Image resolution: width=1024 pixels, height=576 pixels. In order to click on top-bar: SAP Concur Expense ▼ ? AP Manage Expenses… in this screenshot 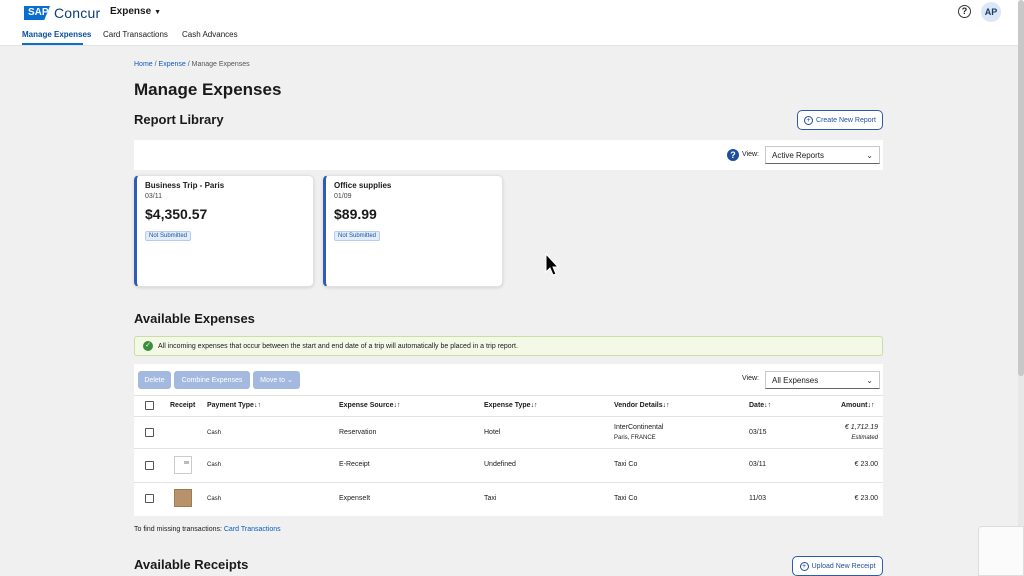, I will do `click(512, 23)`.